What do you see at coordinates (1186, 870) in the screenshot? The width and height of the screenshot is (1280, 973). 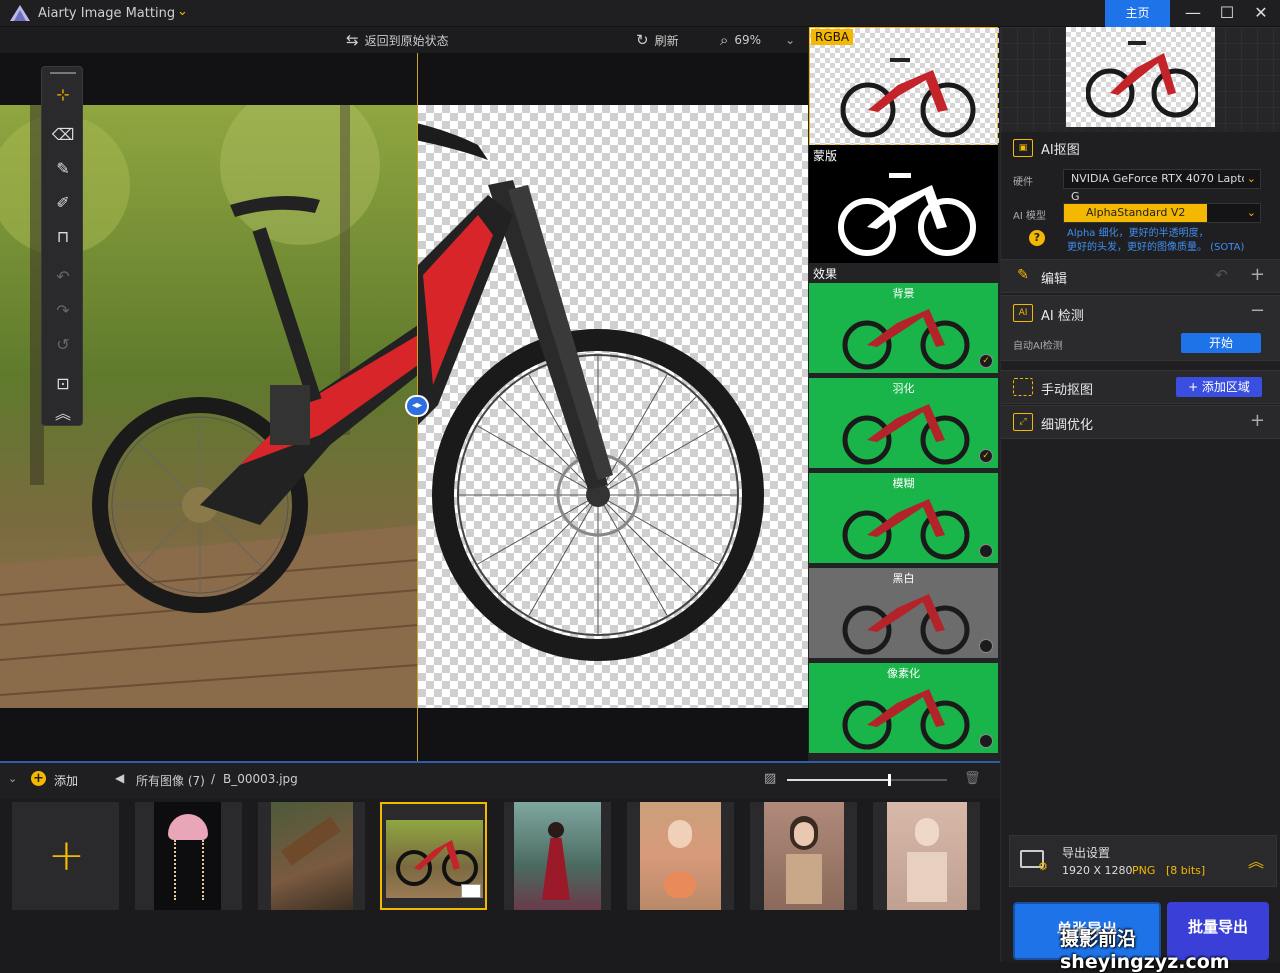 I see `export-bits: [8 bits]` at bounding box center [1186, 870].